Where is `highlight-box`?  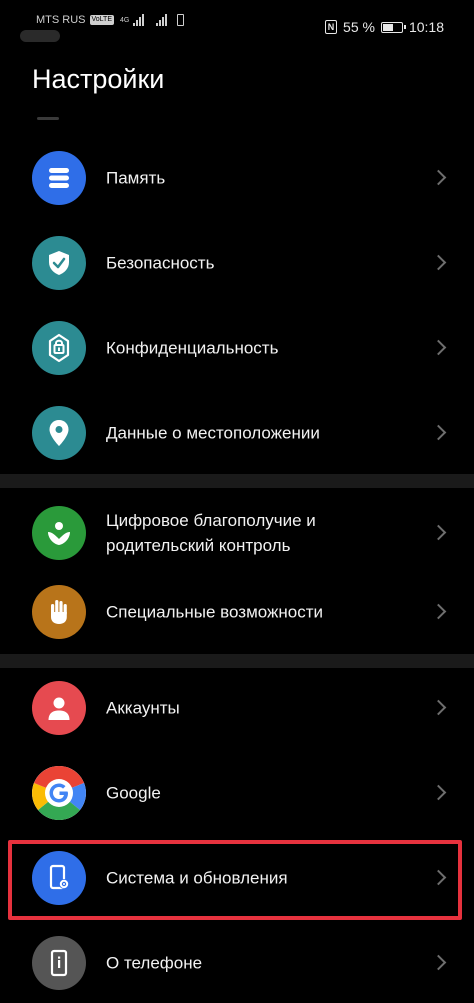
highlight-box is located at coordinates (235, 880).